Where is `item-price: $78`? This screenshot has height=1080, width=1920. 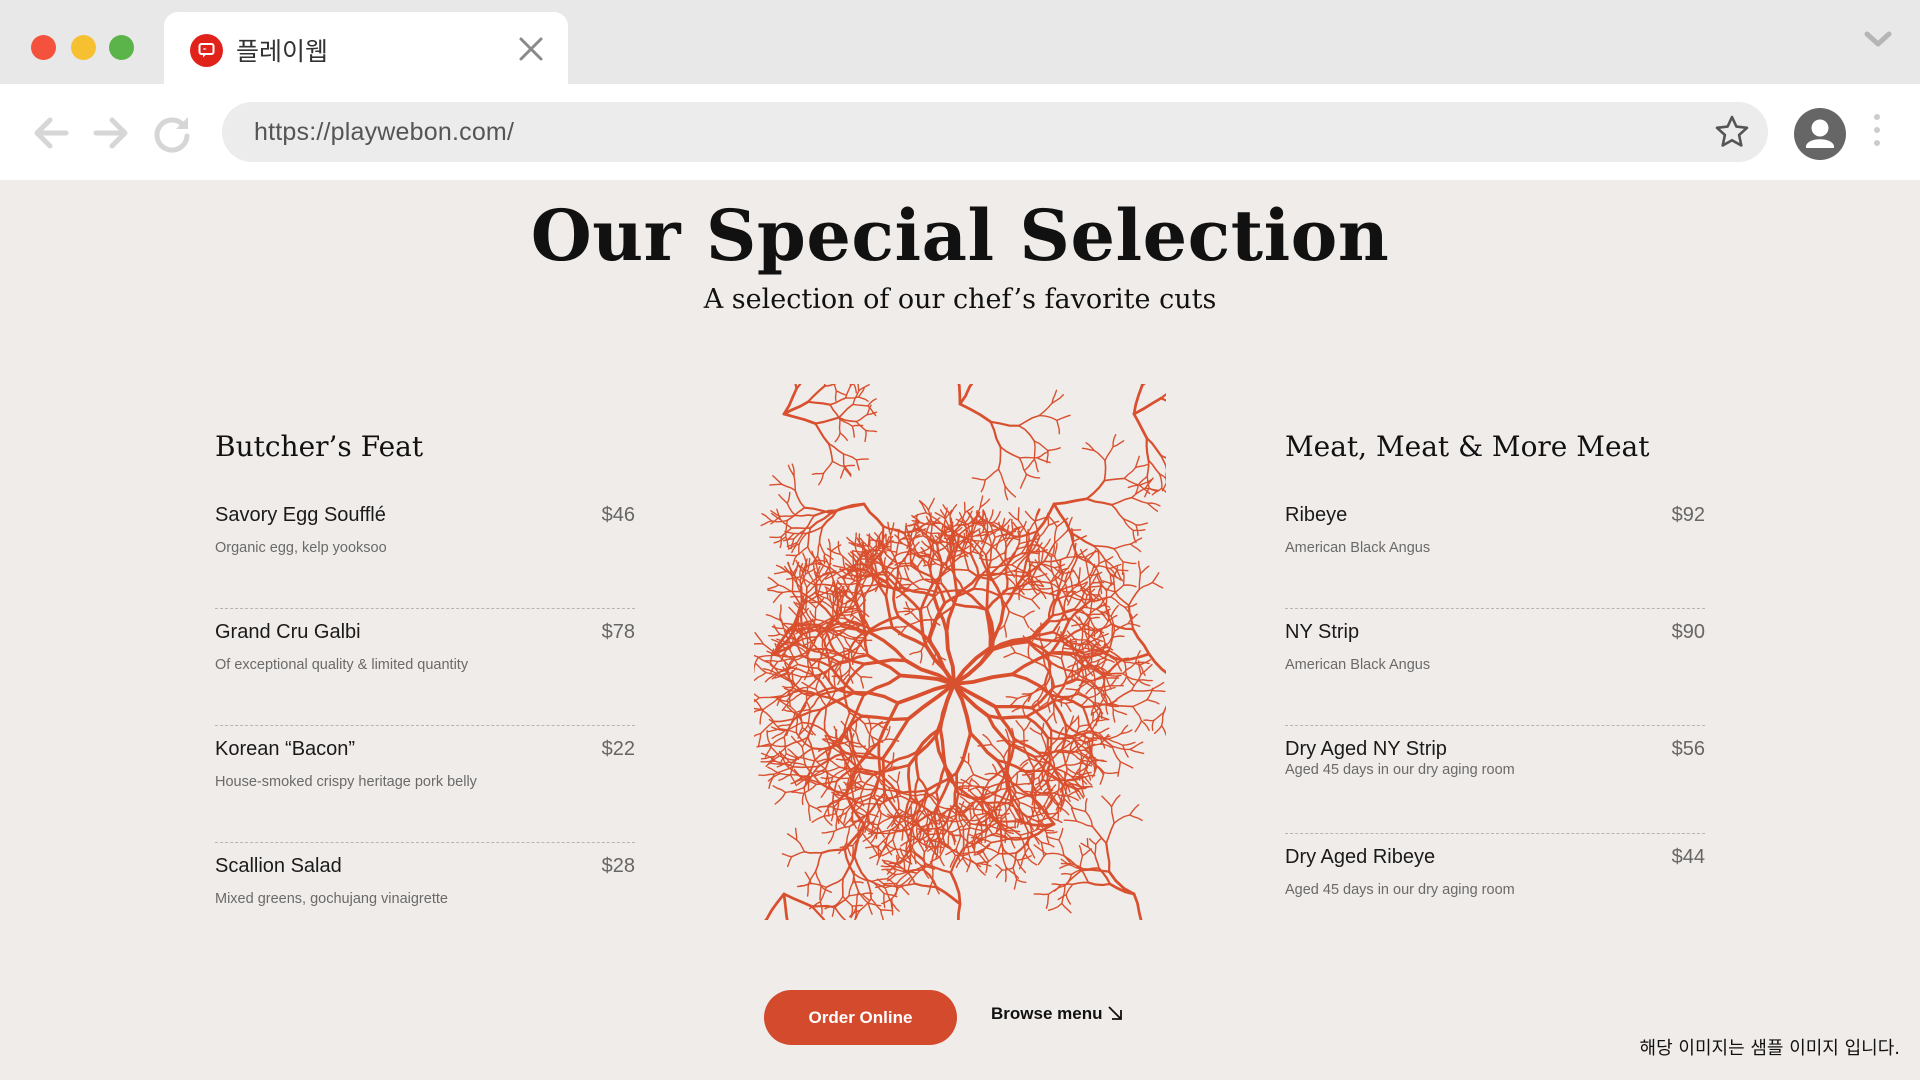
item-price: $78 is located at coordinates (618, 632).